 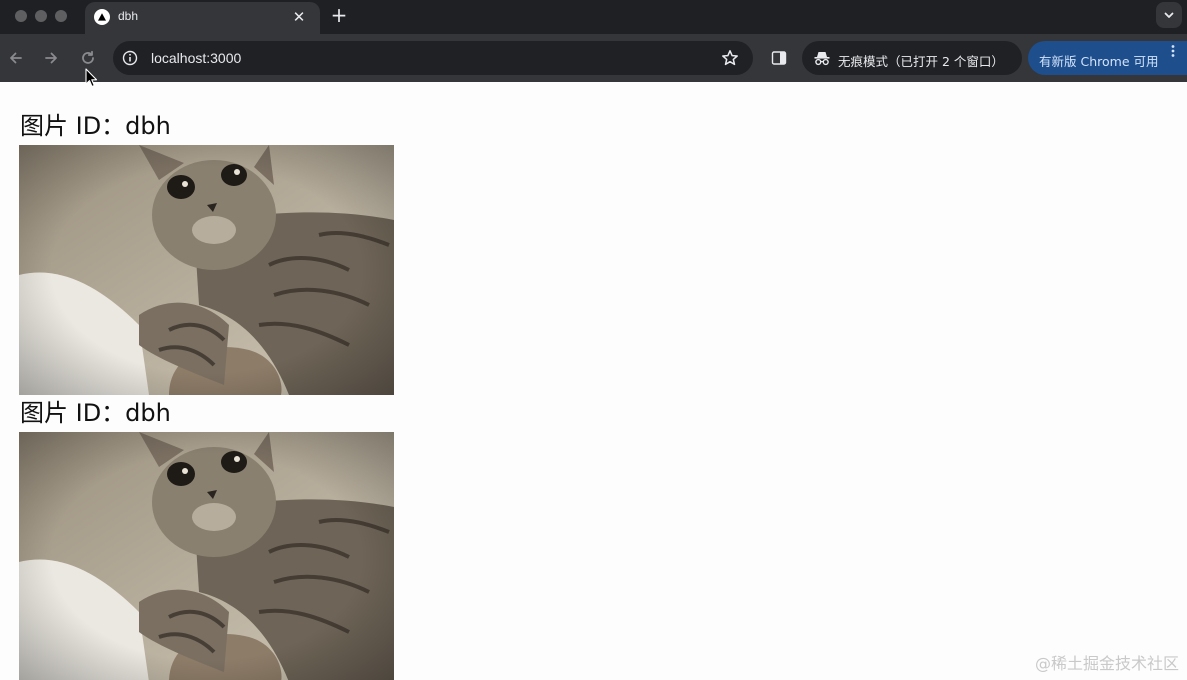 What do you see at coordinates (21, 16) in the screenshot?
I see `window-close-dot` at bounding box center [21, 16].